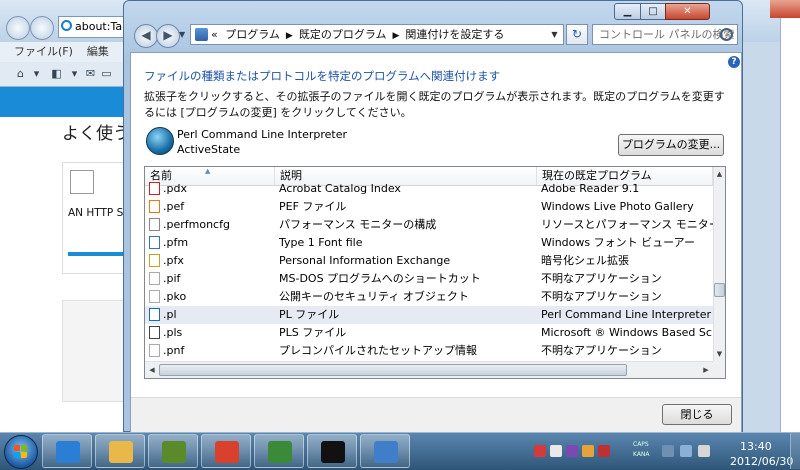  What do you see at coordinates (761, 461) in the screenshot?
I see `clock-date: 2012/06/30` at bounding box center [761, 461].